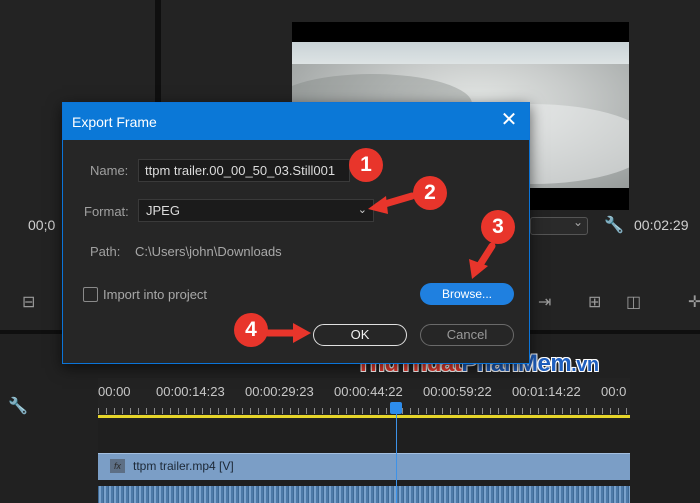  Describe the element at coordinates (368, 391) in the screenshot. I see `ruler-label: 00:00:44:22` at that location.